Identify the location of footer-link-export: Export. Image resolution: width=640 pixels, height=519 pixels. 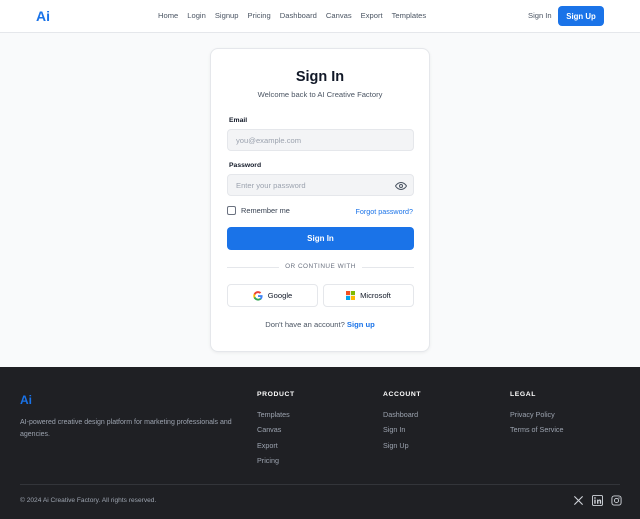
(276, 445).